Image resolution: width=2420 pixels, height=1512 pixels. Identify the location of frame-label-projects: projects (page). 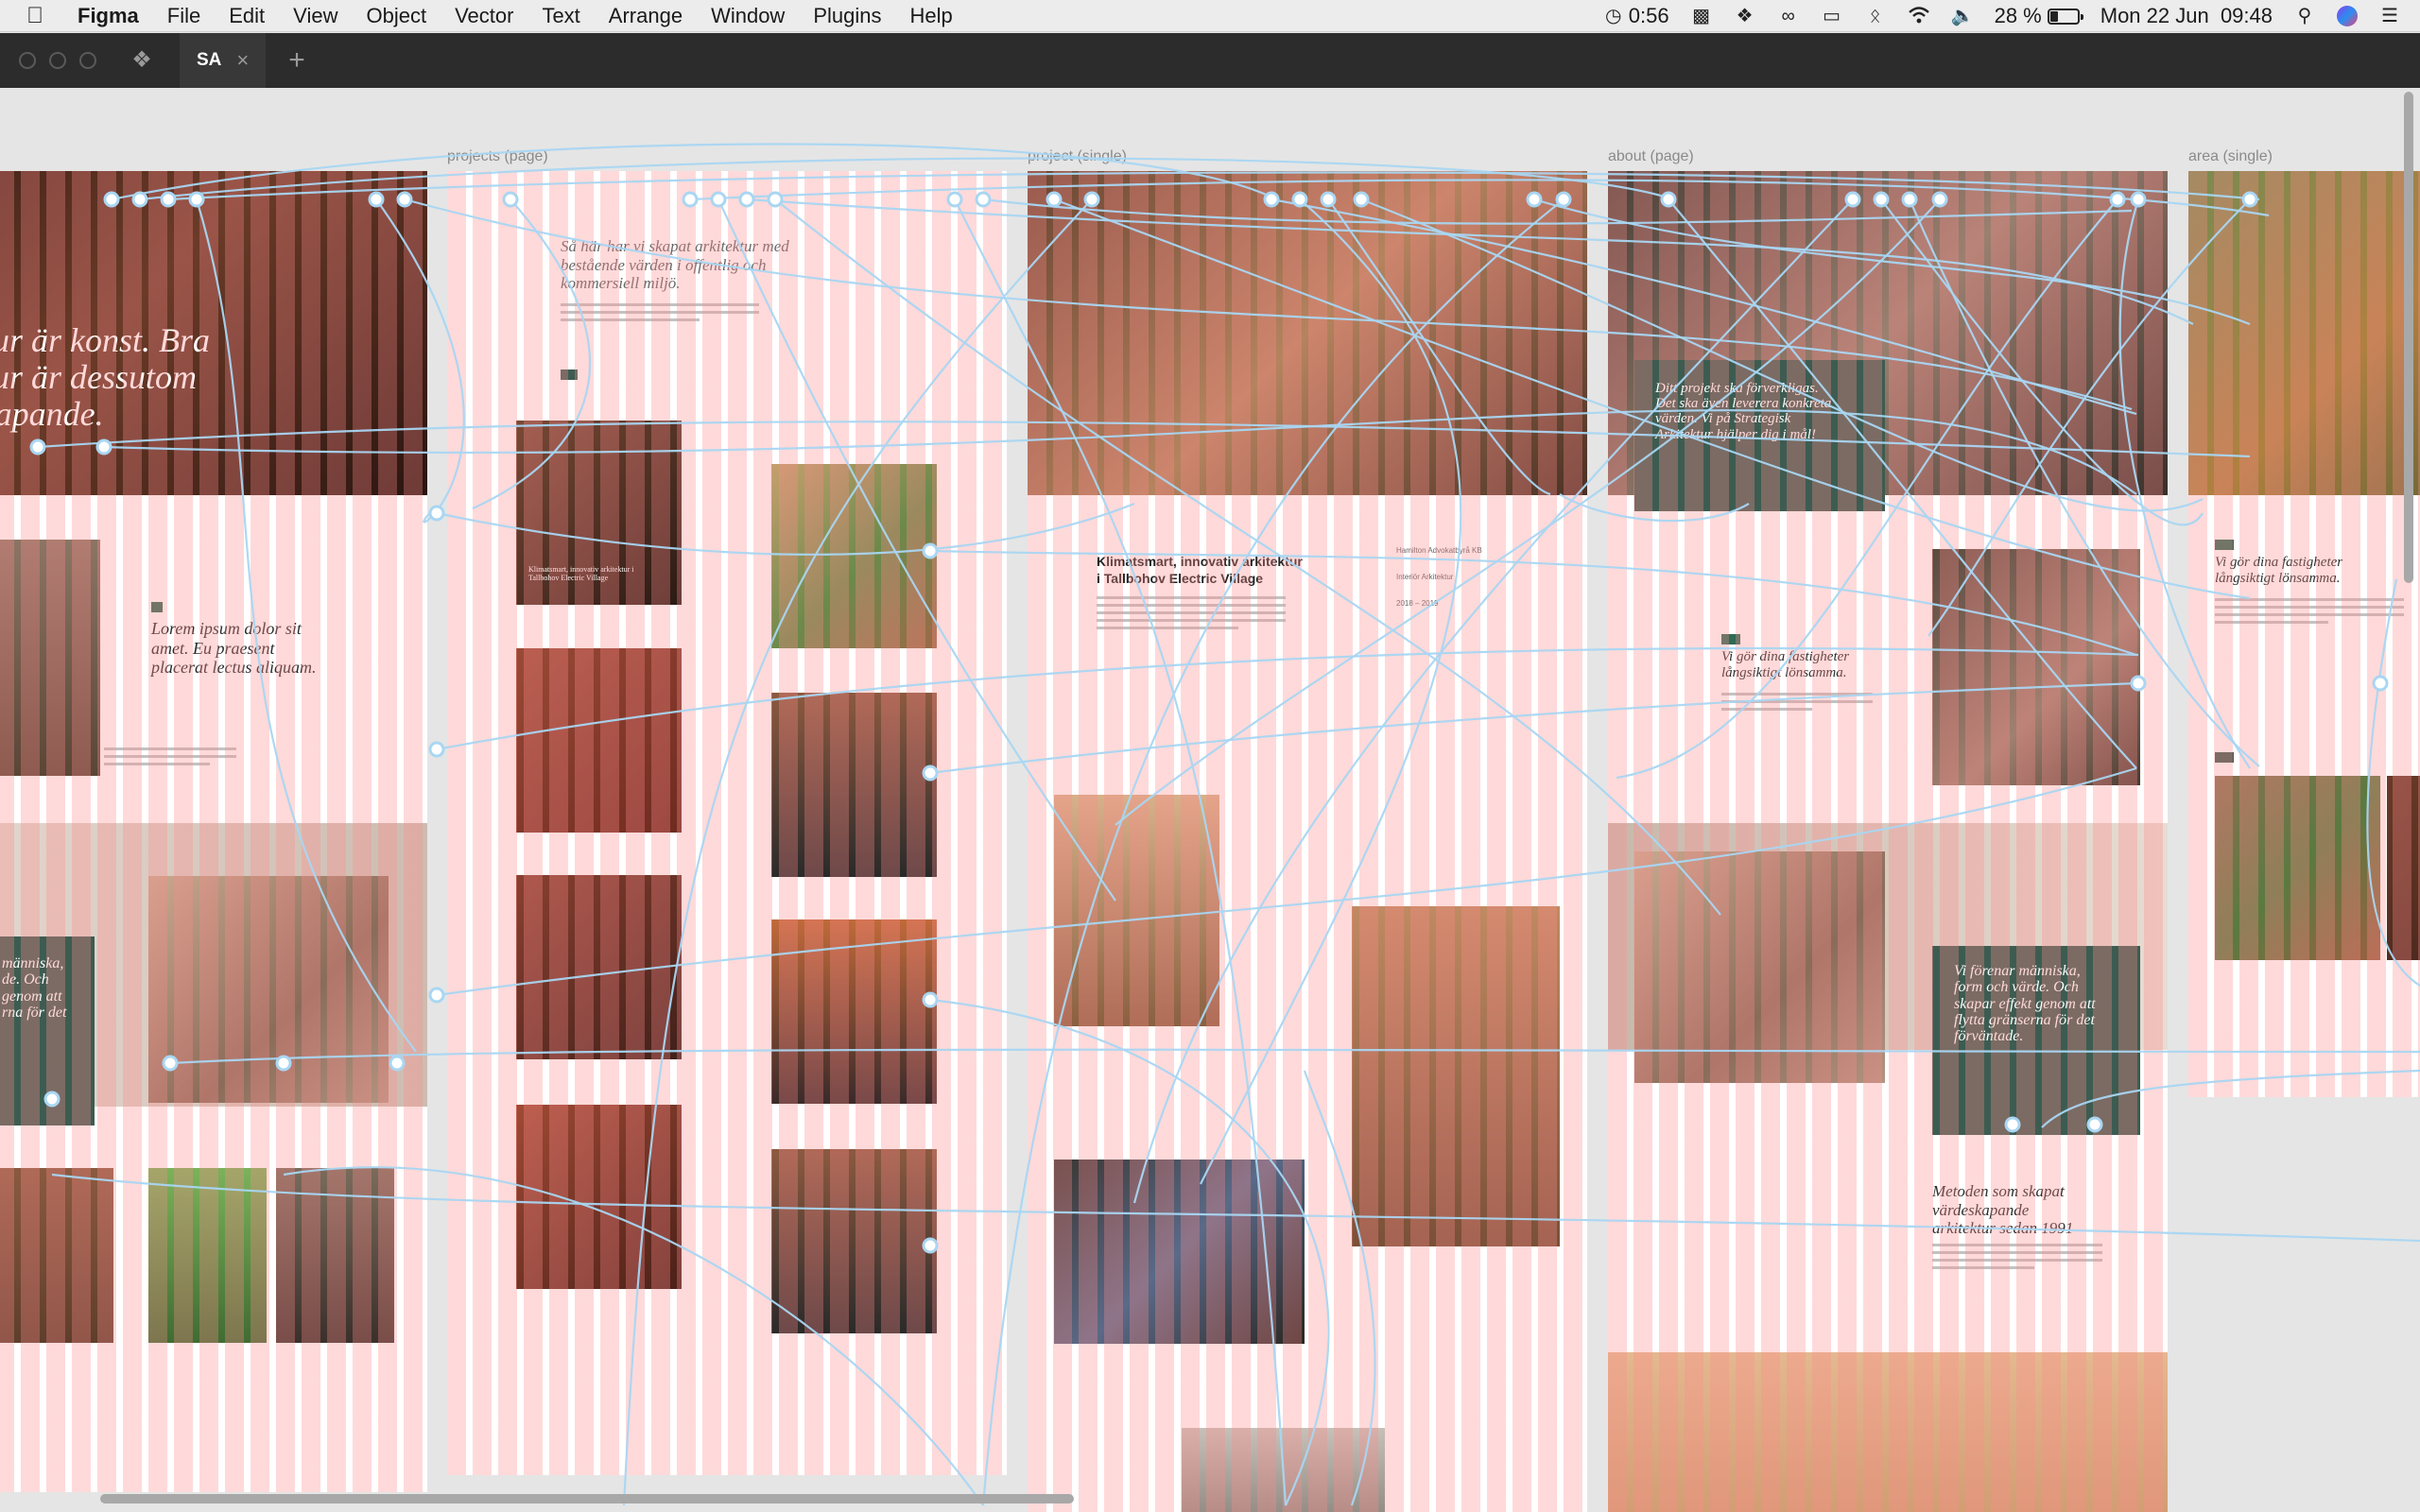
(497, 156).